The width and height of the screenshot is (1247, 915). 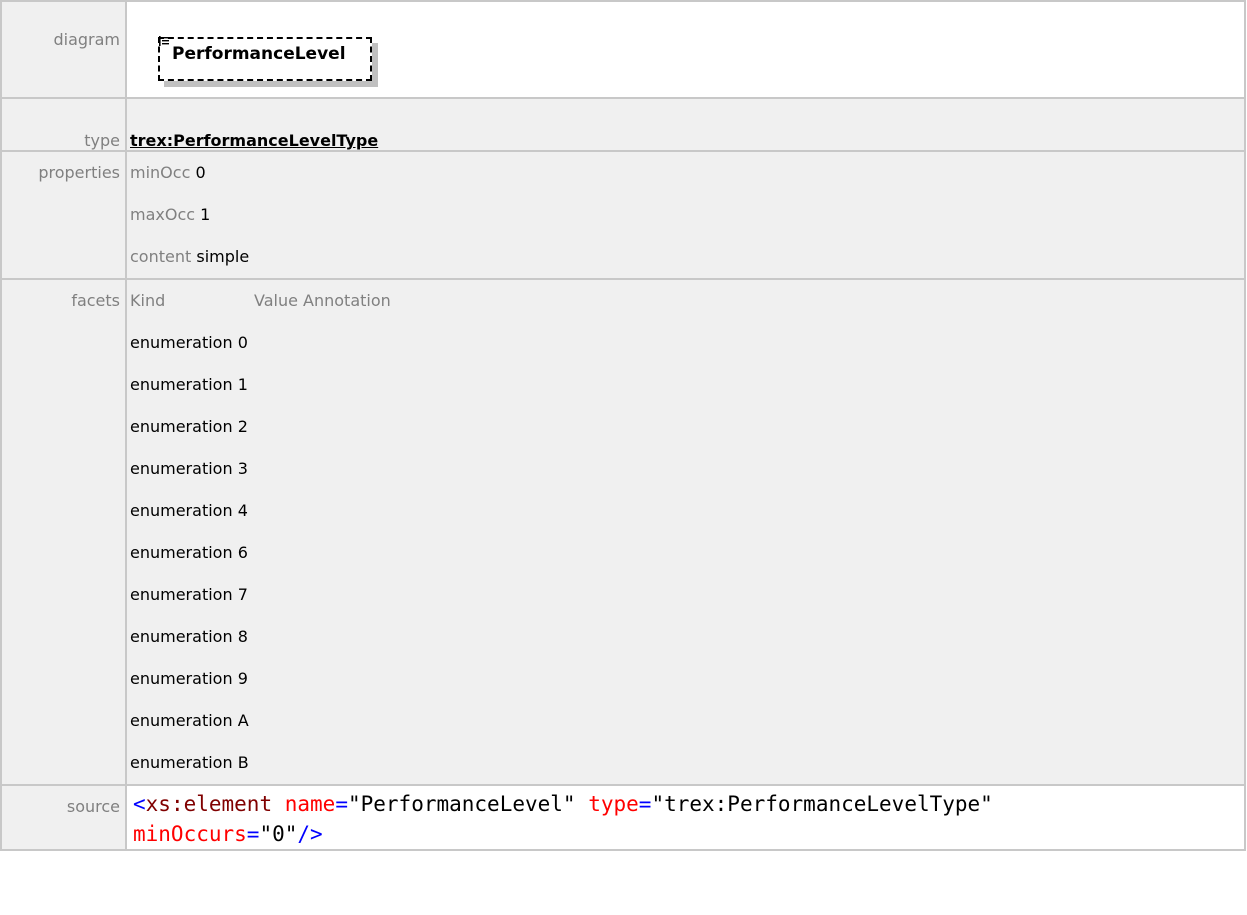 What do you see at coordinates (161, 256) in the screenshot?
I see `property-key: content` at bounding box center [161, 256].